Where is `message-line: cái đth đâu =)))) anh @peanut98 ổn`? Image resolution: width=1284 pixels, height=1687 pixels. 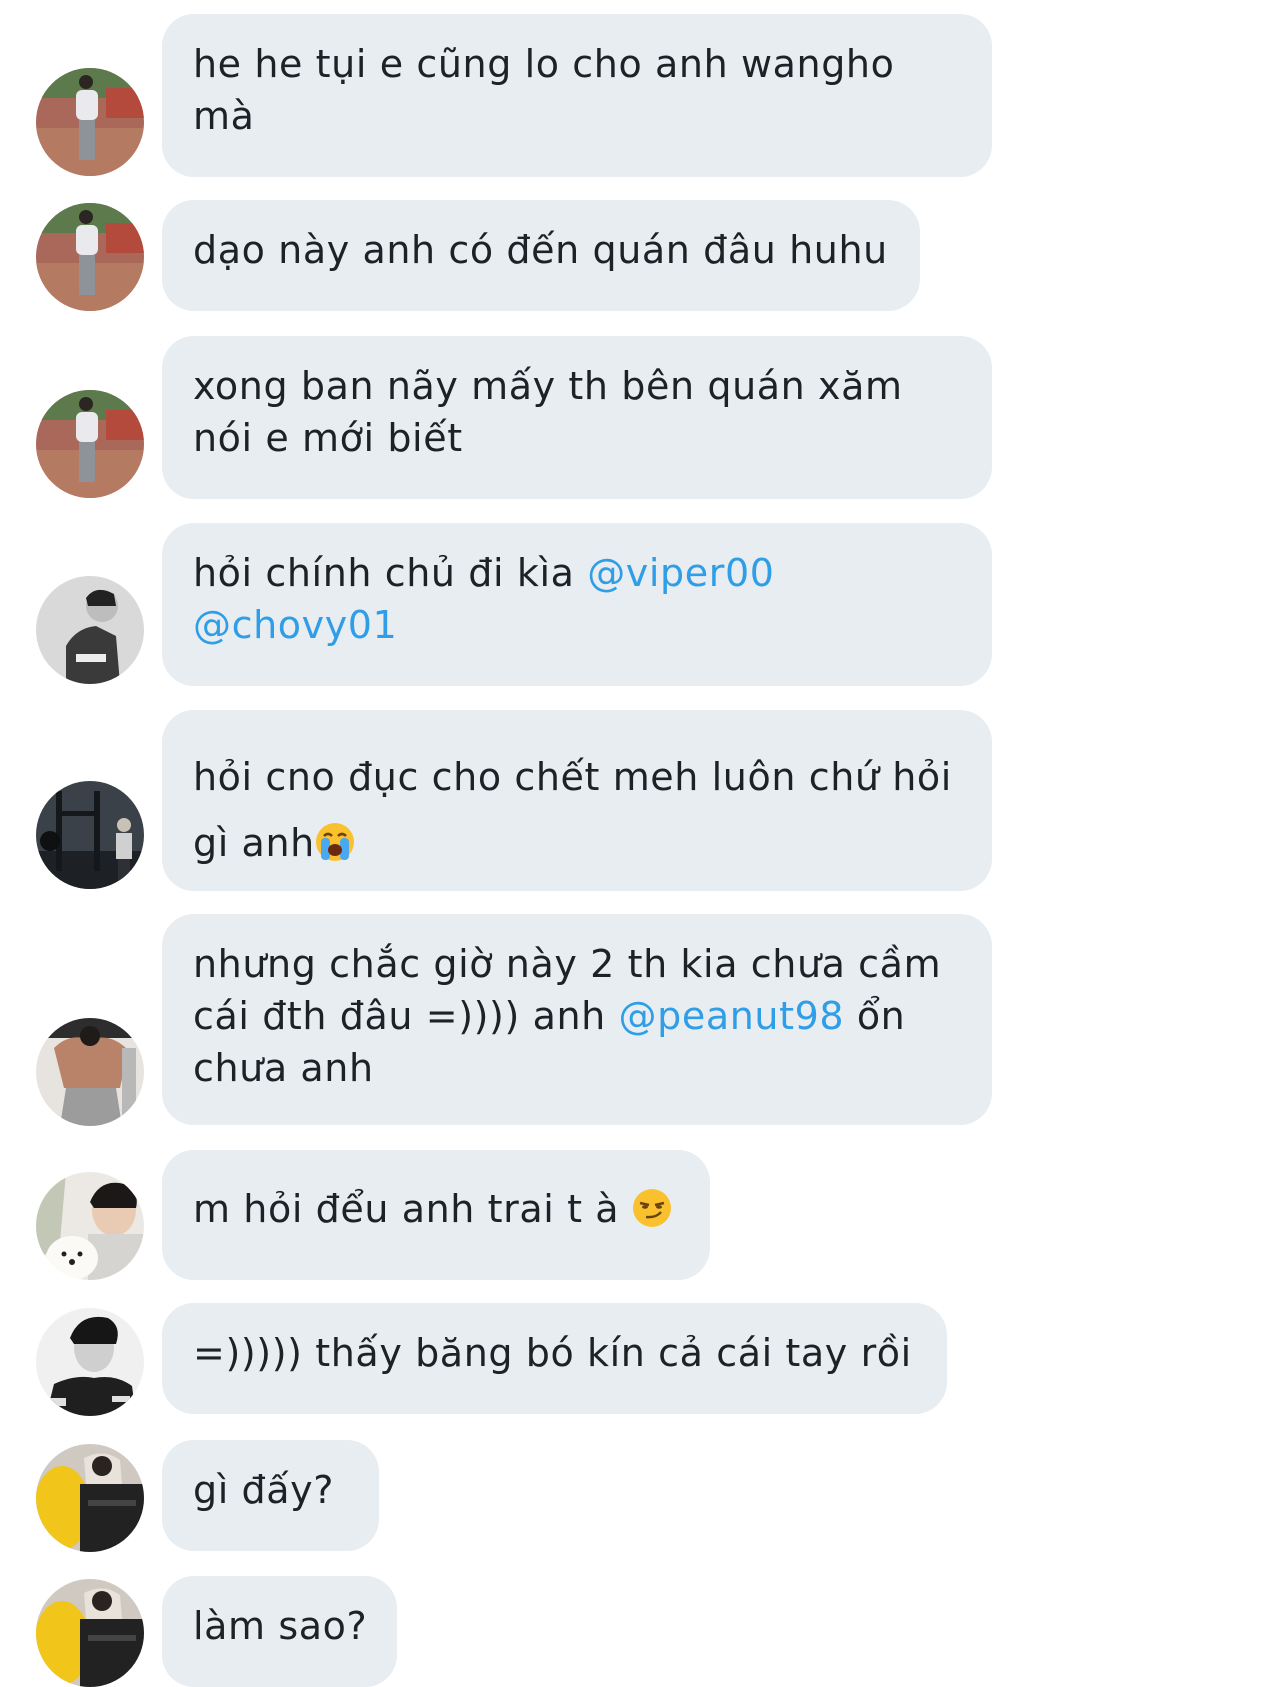
message-line: cái đth đâu =)))) anh @peanut98 ổn is located at coordinates (577, 1016).